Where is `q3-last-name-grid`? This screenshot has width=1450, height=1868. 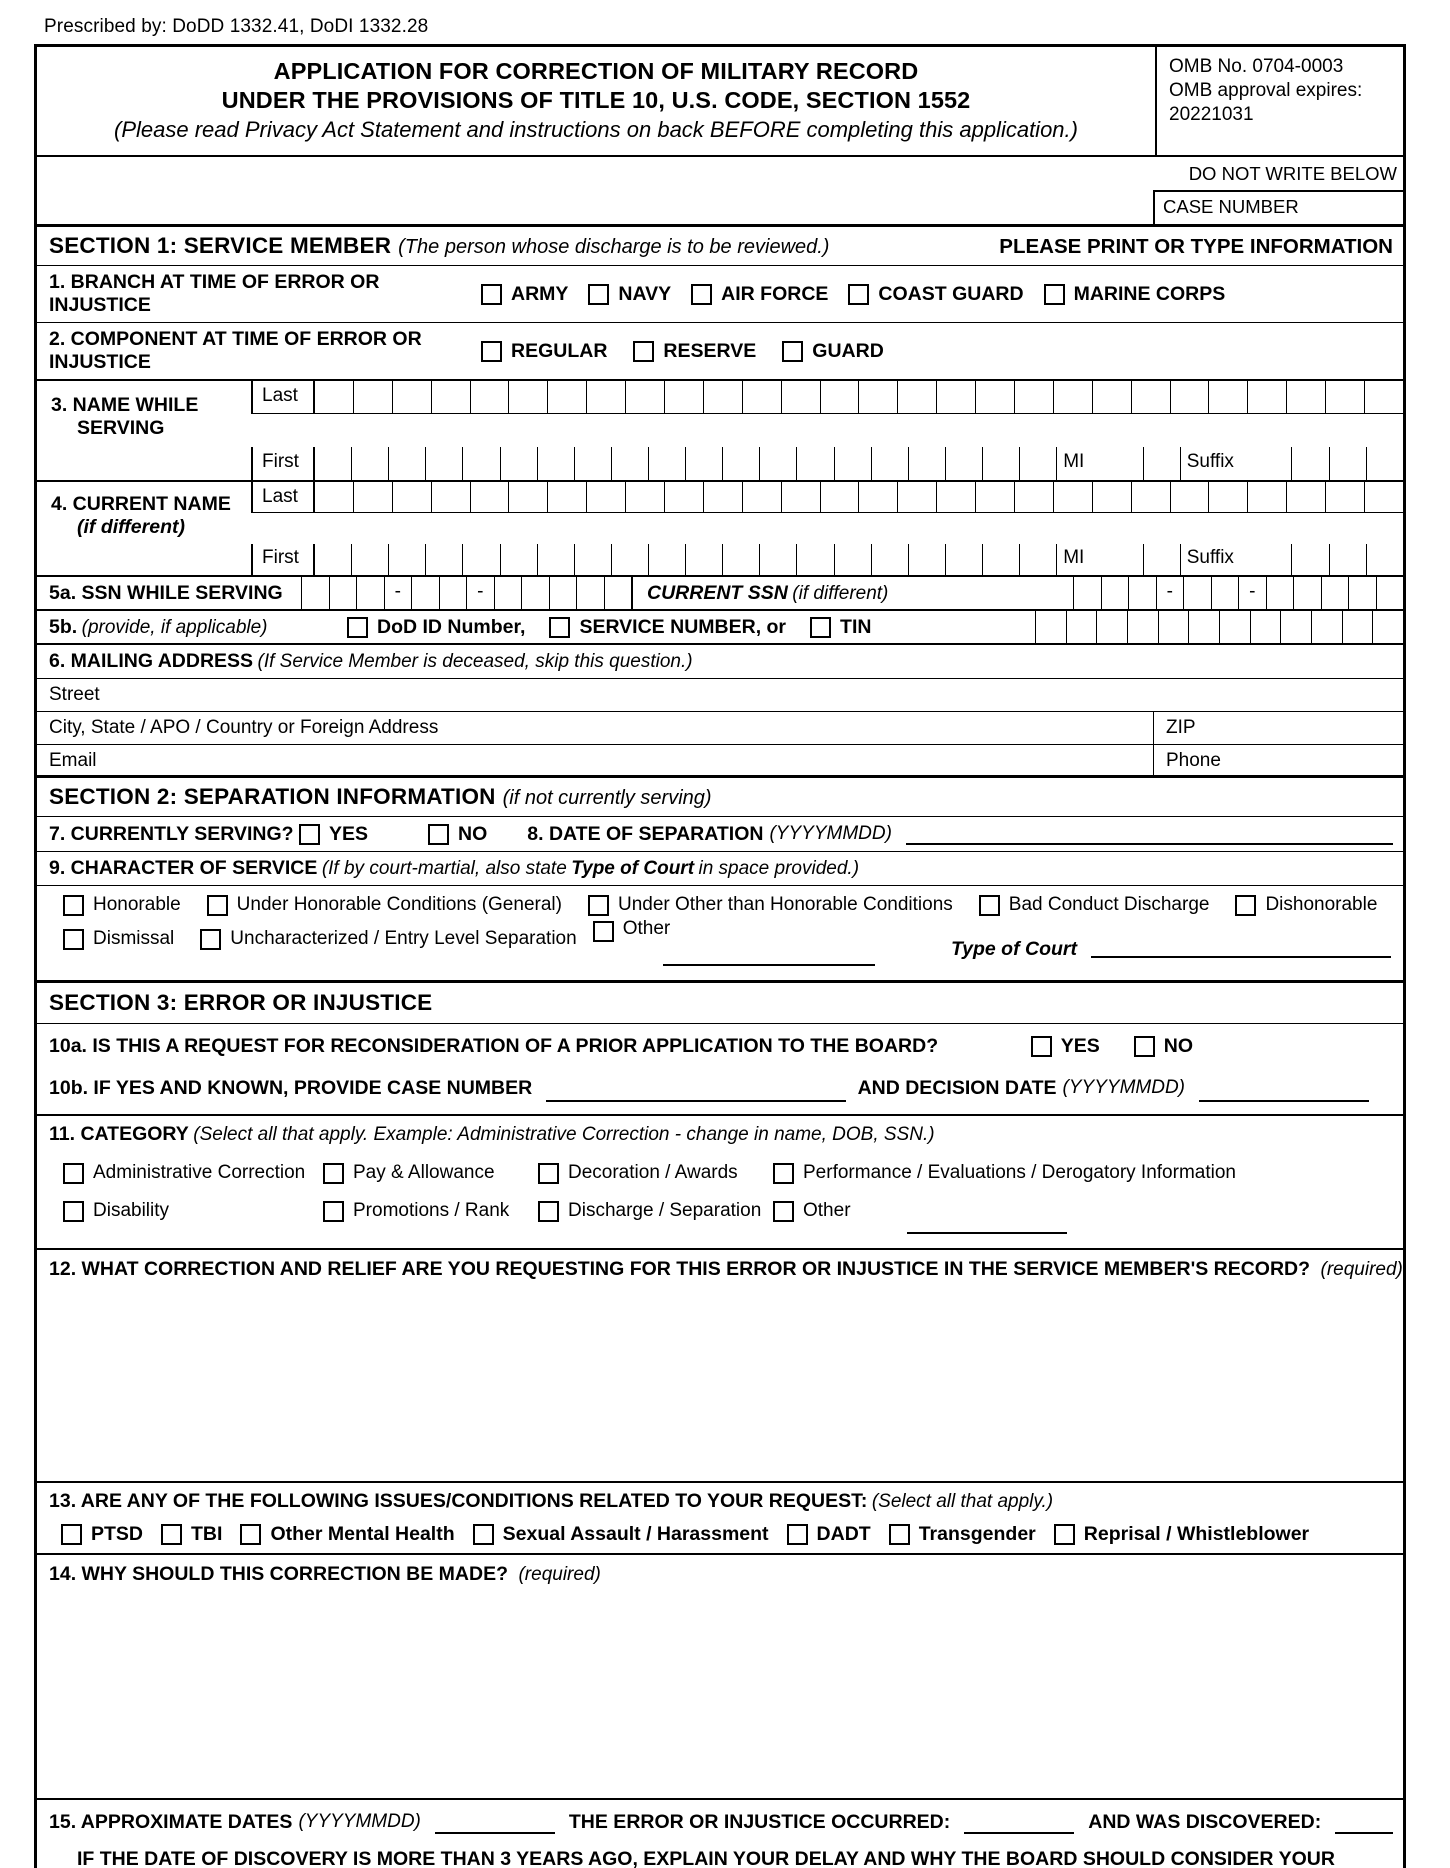 q3-last-name-grid is located at coordinates (858, 397).